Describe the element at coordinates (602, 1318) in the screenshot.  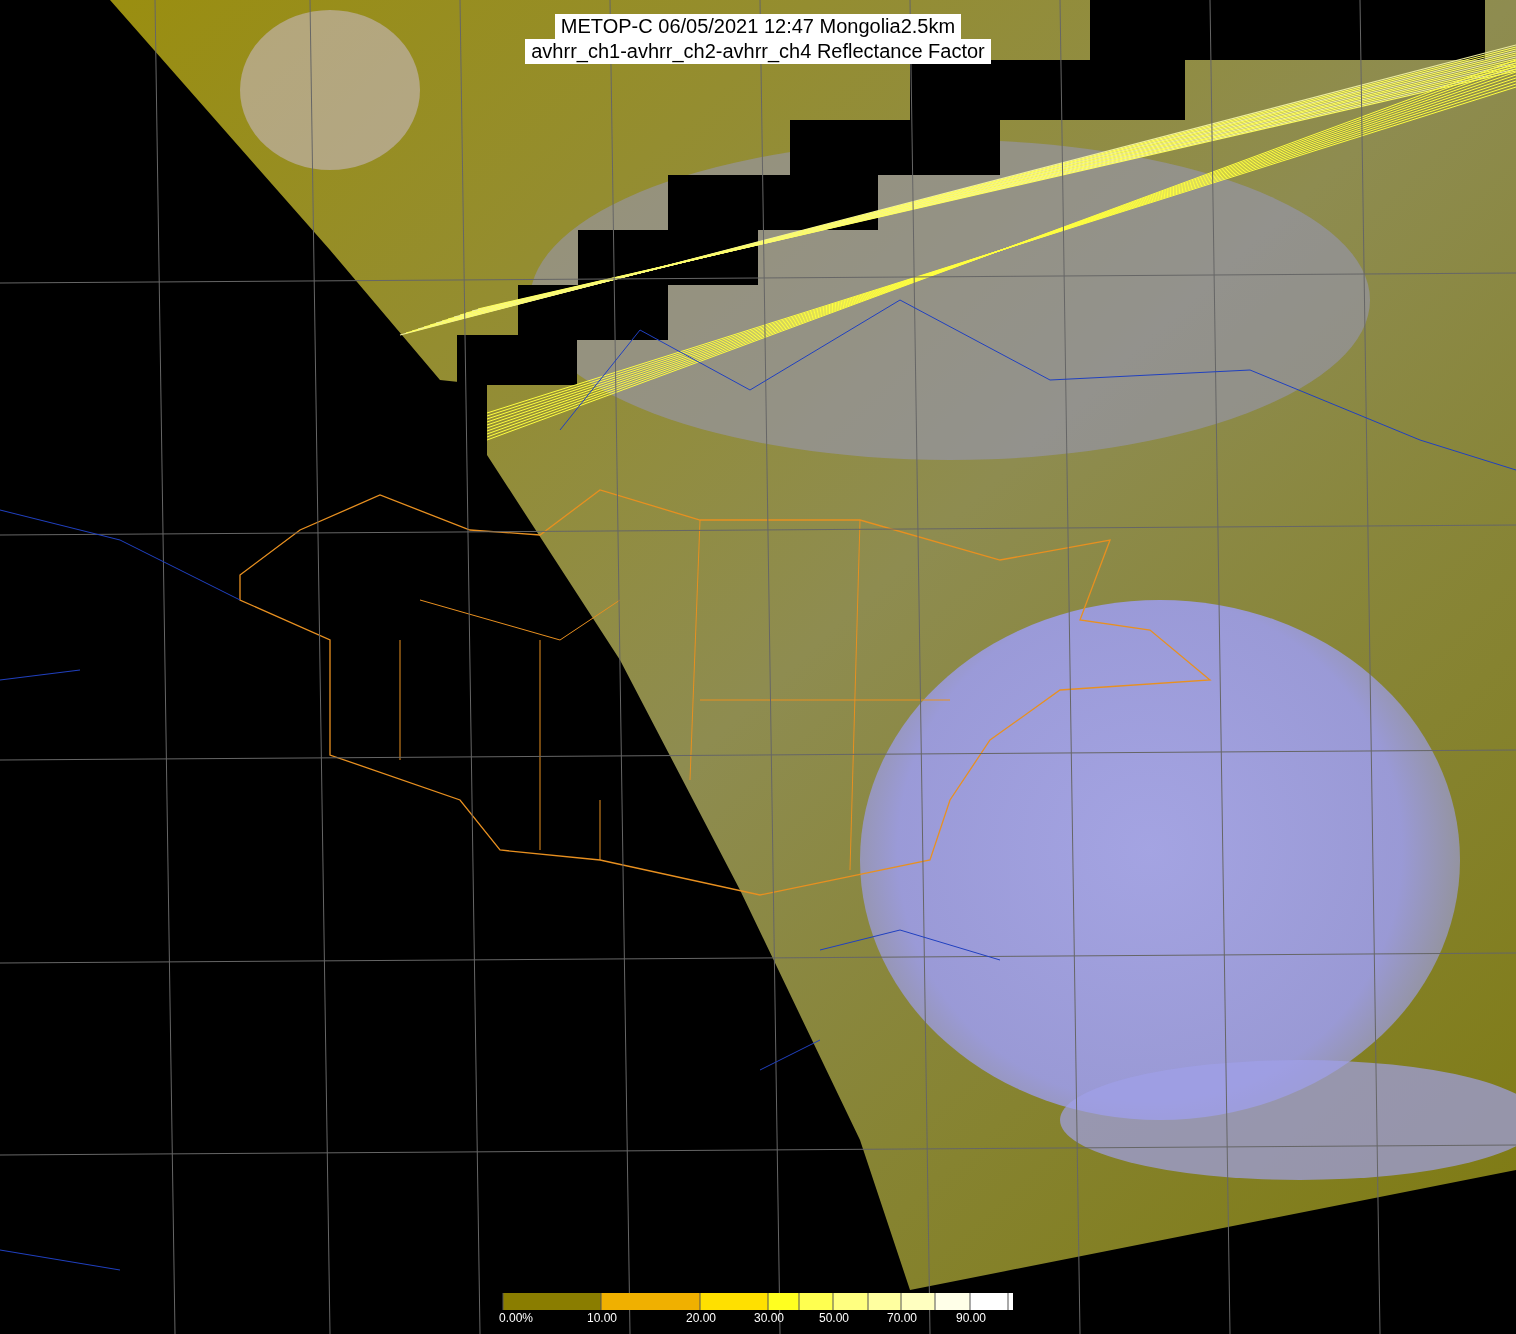
I see `scale-label: 10.00` at that location.